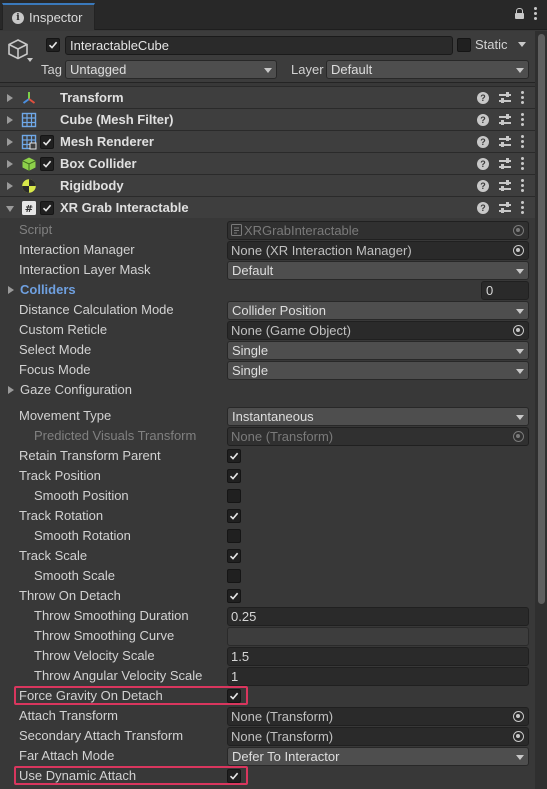  Describe the element at coordinates (234, 696) in the screenshot. I see `force-gravity-checkbox` at that location.